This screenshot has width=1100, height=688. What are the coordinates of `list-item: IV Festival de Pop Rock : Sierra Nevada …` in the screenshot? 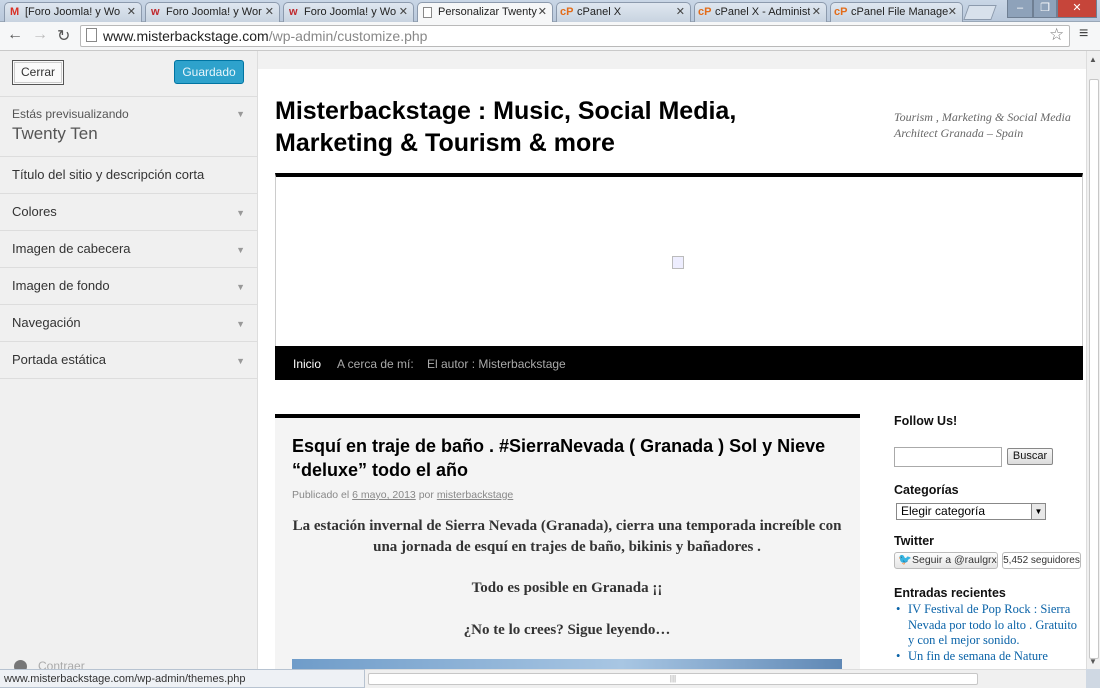 It's located at (989, 625).